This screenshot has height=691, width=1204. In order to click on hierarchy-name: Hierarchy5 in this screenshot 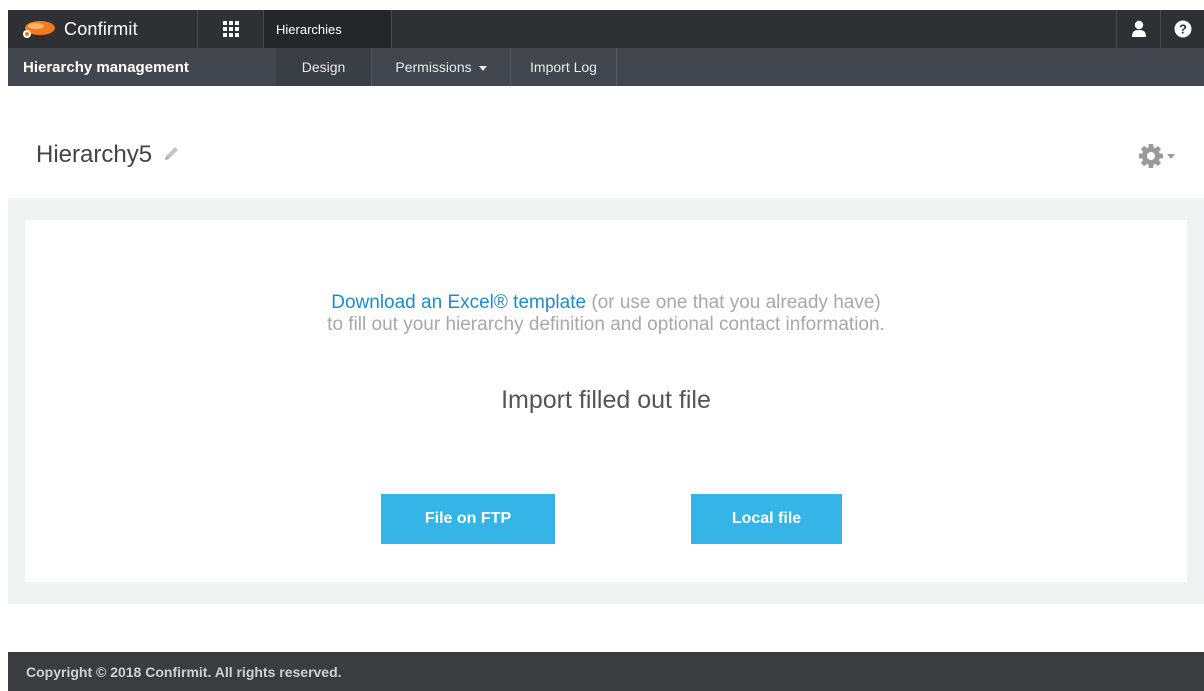, I will do `click(94, 154)`.